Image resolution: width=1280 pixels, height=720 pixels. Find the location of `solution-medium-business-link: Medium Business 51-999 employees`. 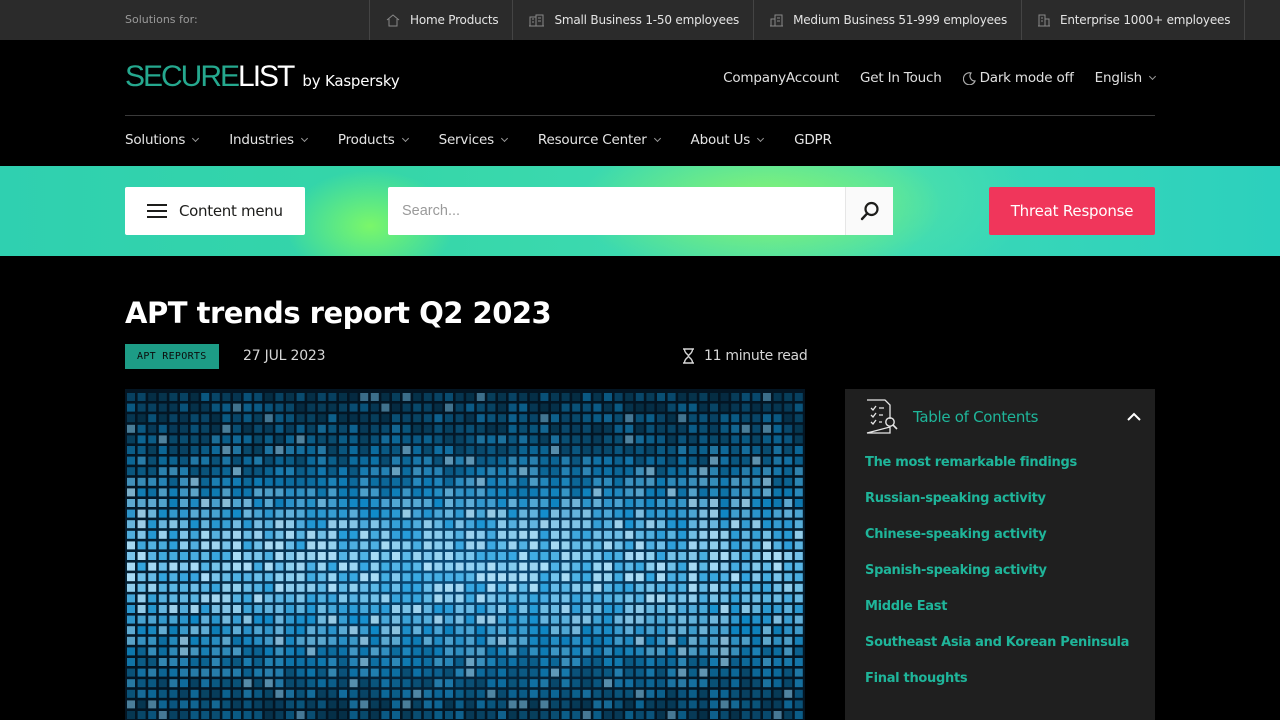

solution-medium-business-link: Medium Business 51-999 employees is located at coordinates (888, 20).